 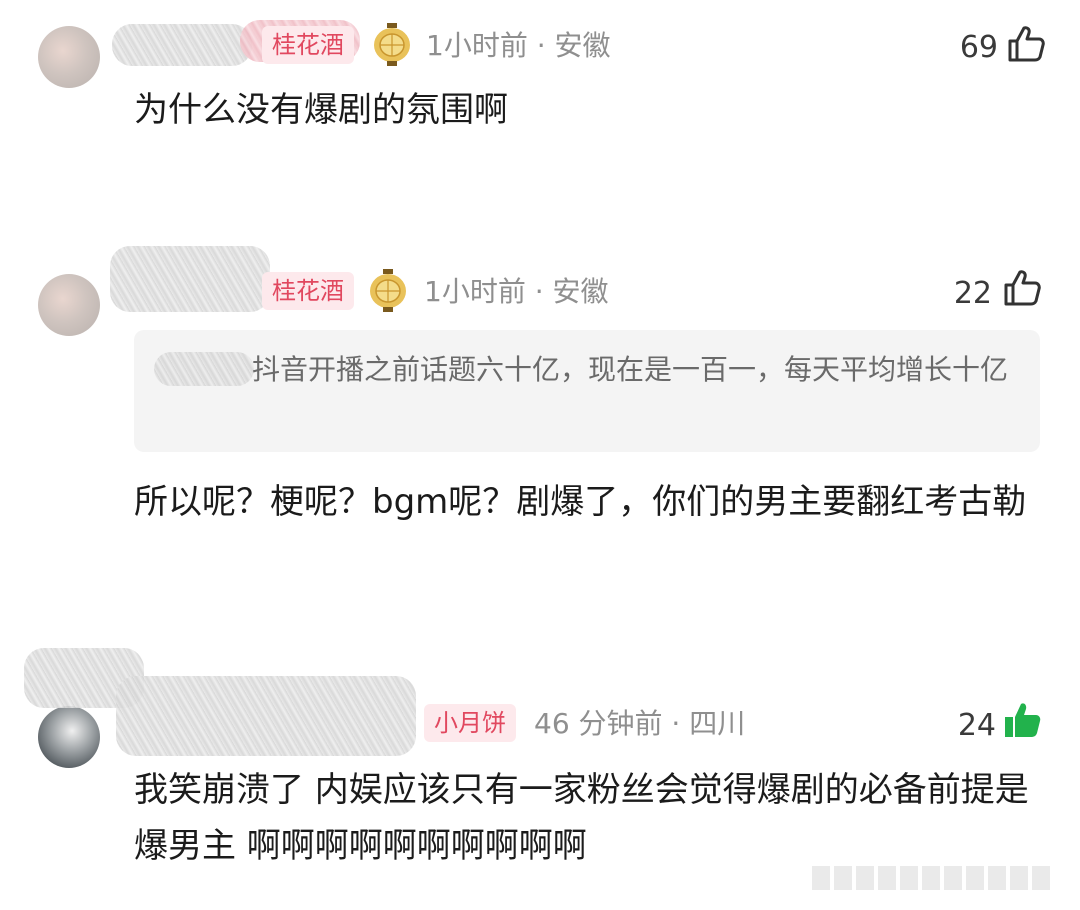 What do you see at coordinates (321, 110) in the screenshot?
I see `comment-text: 为什么没有爆剧的氛围啊` at bounding box center [321, 110].